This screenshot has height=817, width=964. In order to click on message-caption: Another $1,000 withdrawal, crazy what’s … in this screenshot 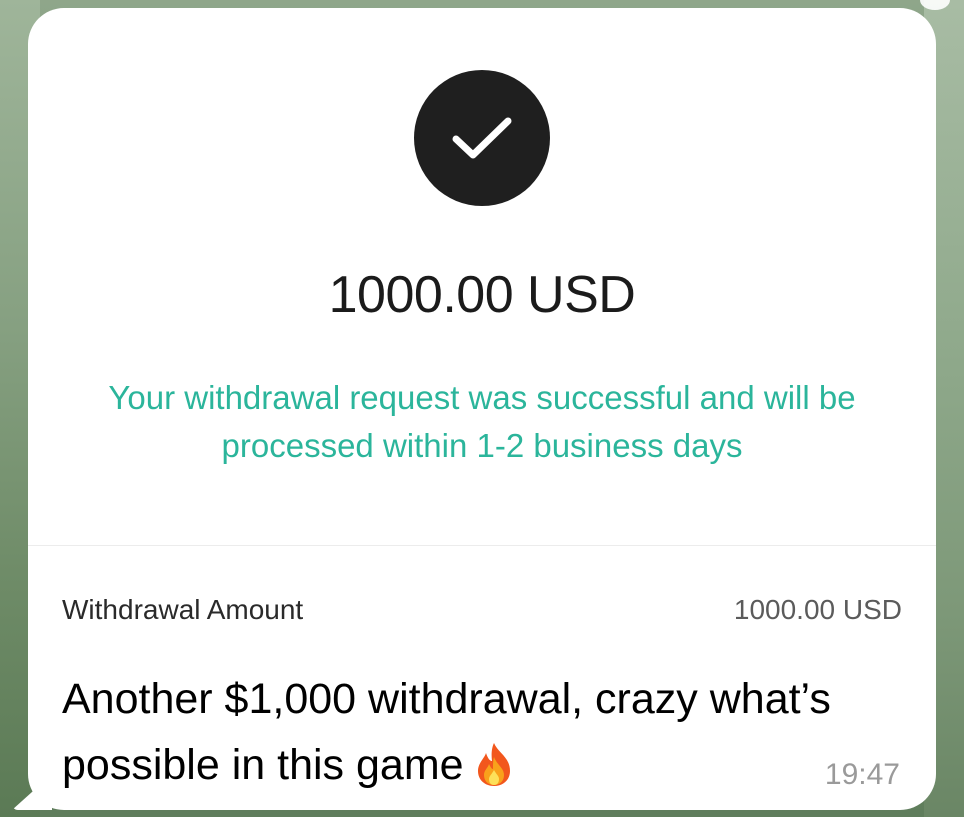, I will do `click(472, 736)`.